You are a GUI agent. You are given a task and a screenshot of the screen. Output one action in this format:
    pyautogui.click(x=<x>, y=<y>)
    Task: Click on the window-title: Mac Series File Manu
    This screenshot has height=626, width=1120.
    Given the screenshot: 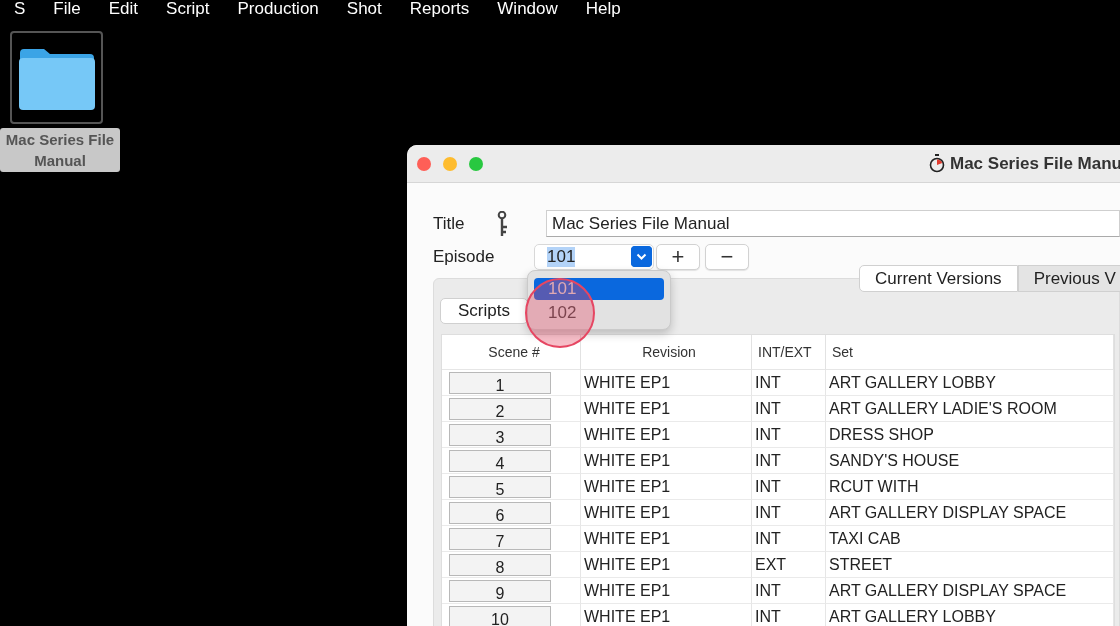 What is the action you would take?
    pyautogui.click(x=1035, y=163)
    